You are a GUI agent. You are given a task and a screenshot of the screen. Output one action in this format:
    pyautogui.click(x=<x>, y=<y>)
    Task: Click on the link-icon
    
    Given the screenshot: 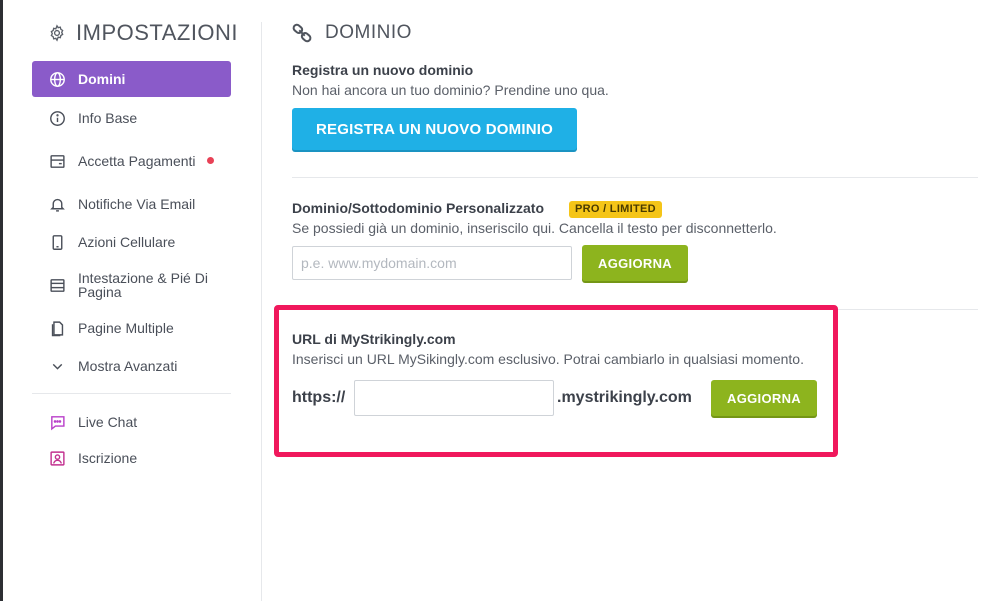 What is the action you would take?
    pyautogui.click(x=302, y=33)
    